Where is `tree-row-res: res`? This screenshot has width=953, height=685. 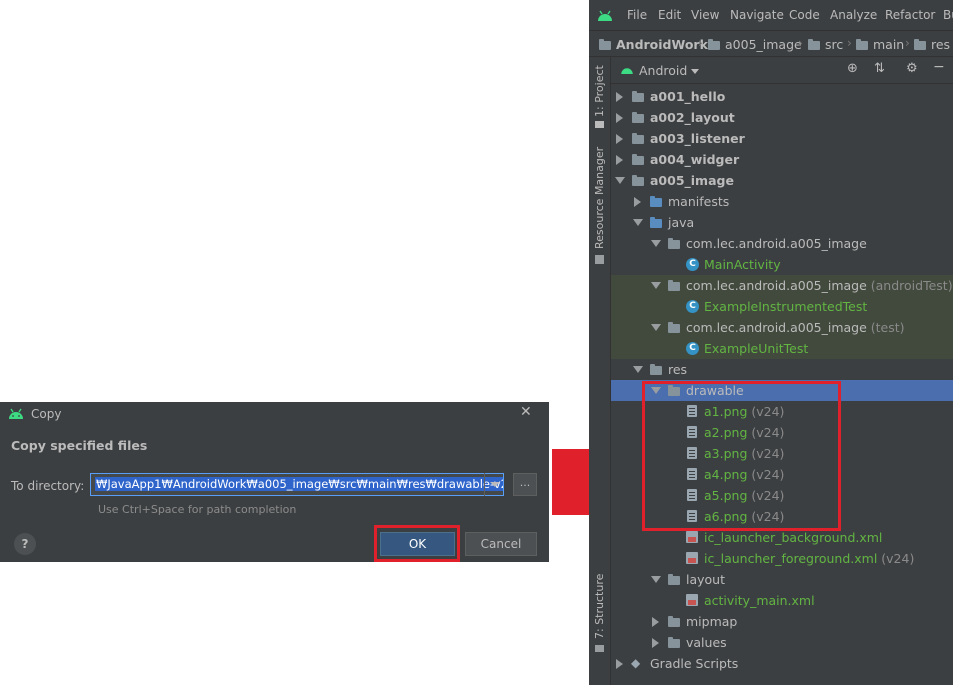 tree-row-res: res is located at coordinates (782, 369).